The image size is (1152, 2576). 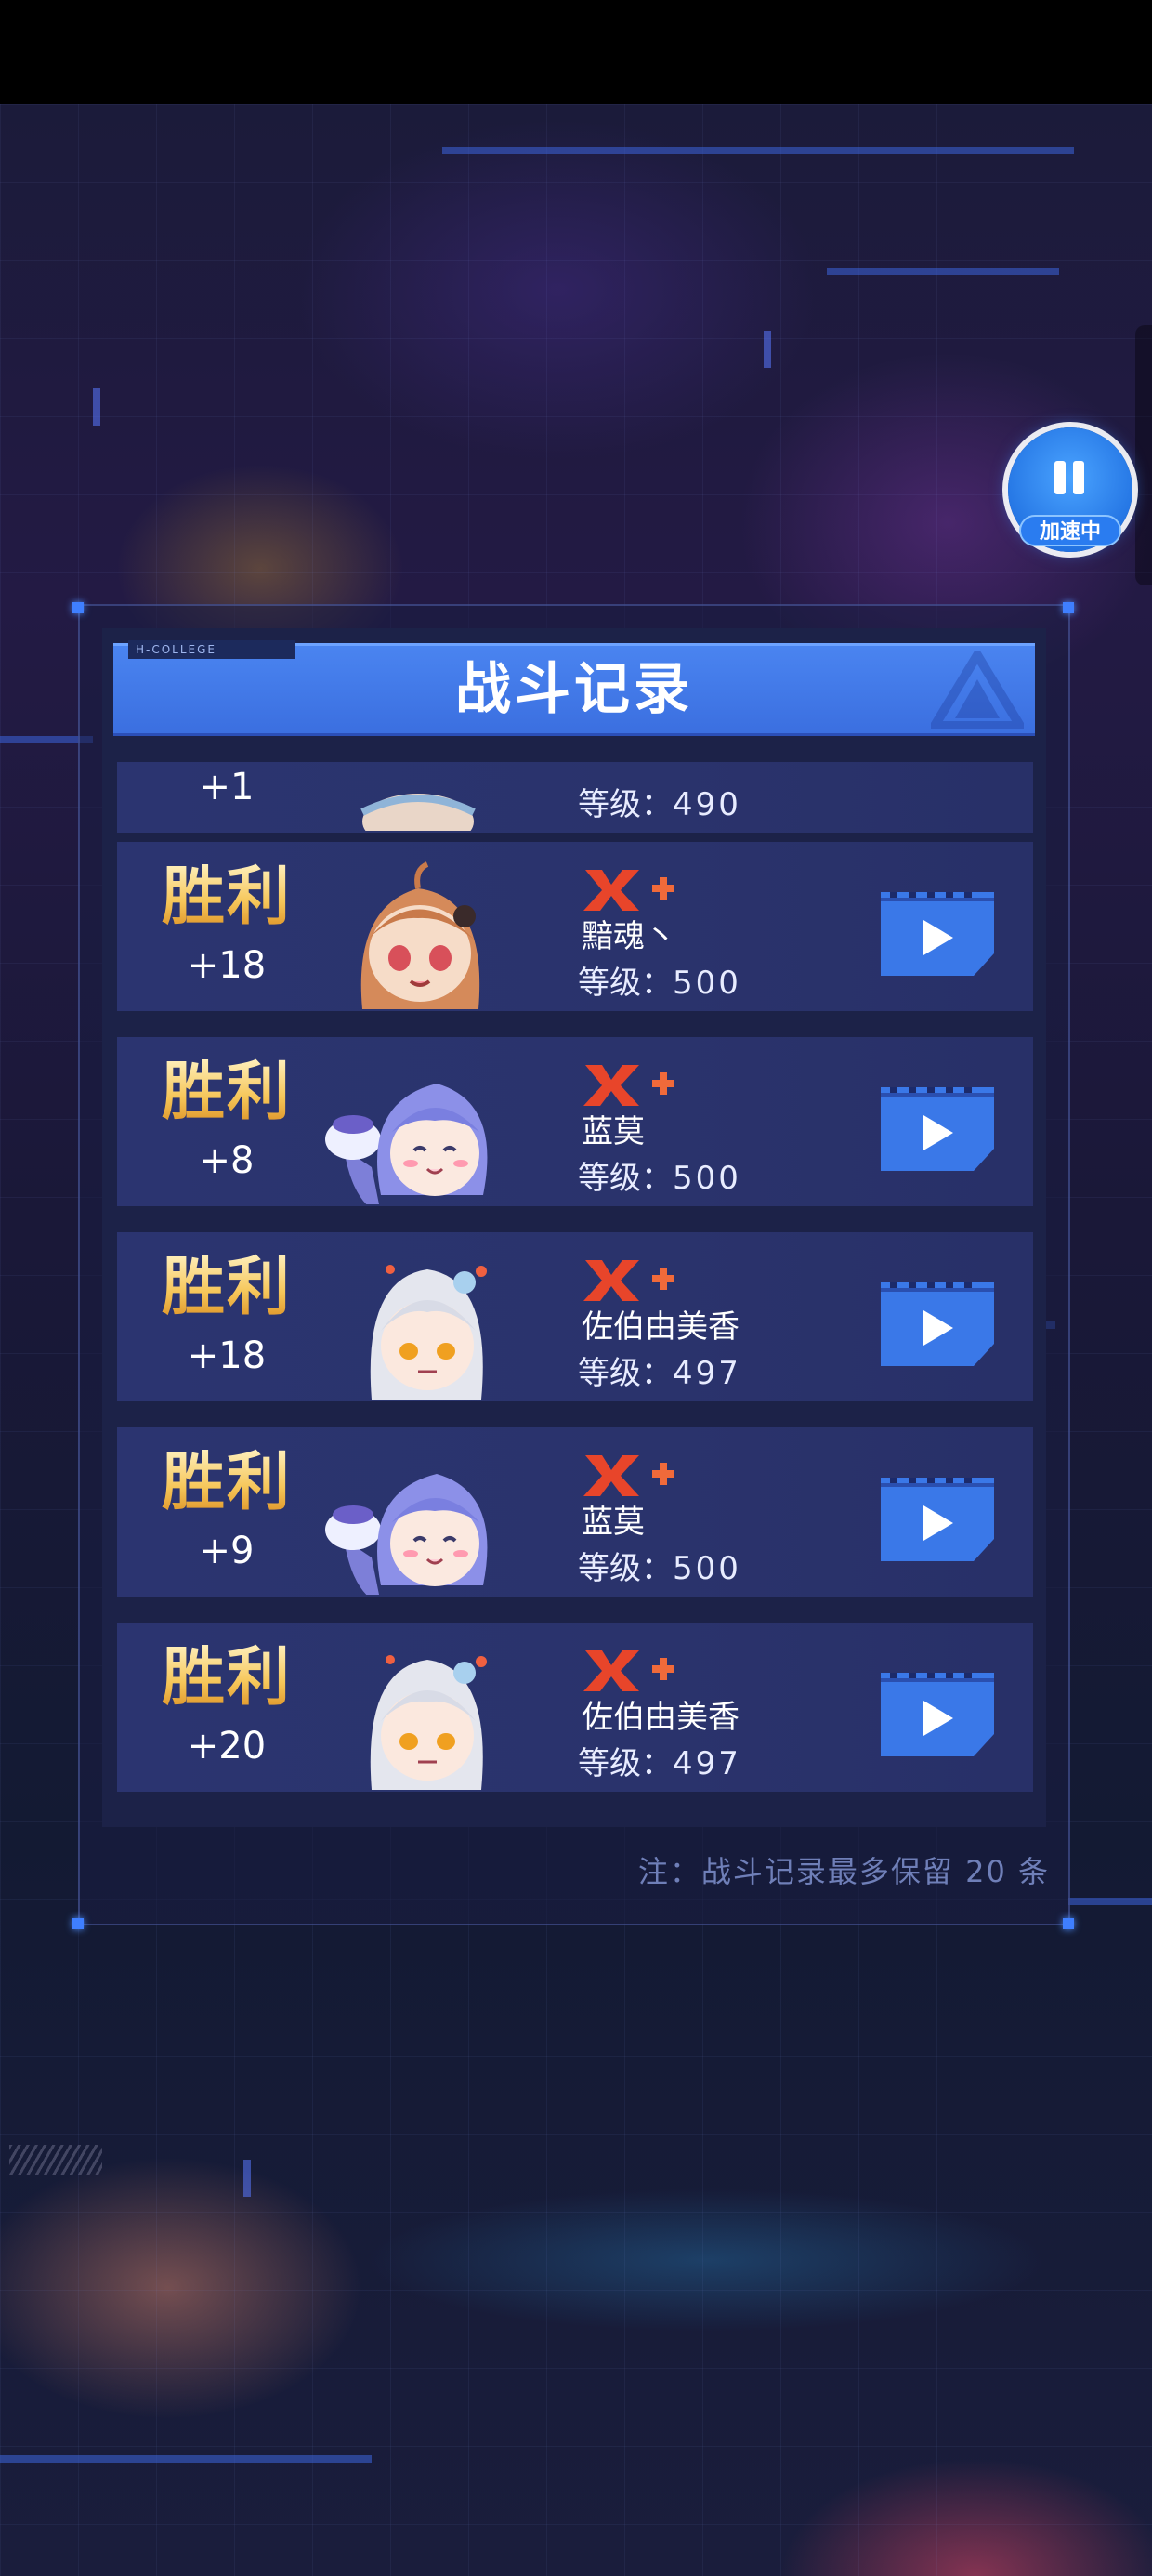 I want to click on score-delta: +20, so click(x=227, y=1746).